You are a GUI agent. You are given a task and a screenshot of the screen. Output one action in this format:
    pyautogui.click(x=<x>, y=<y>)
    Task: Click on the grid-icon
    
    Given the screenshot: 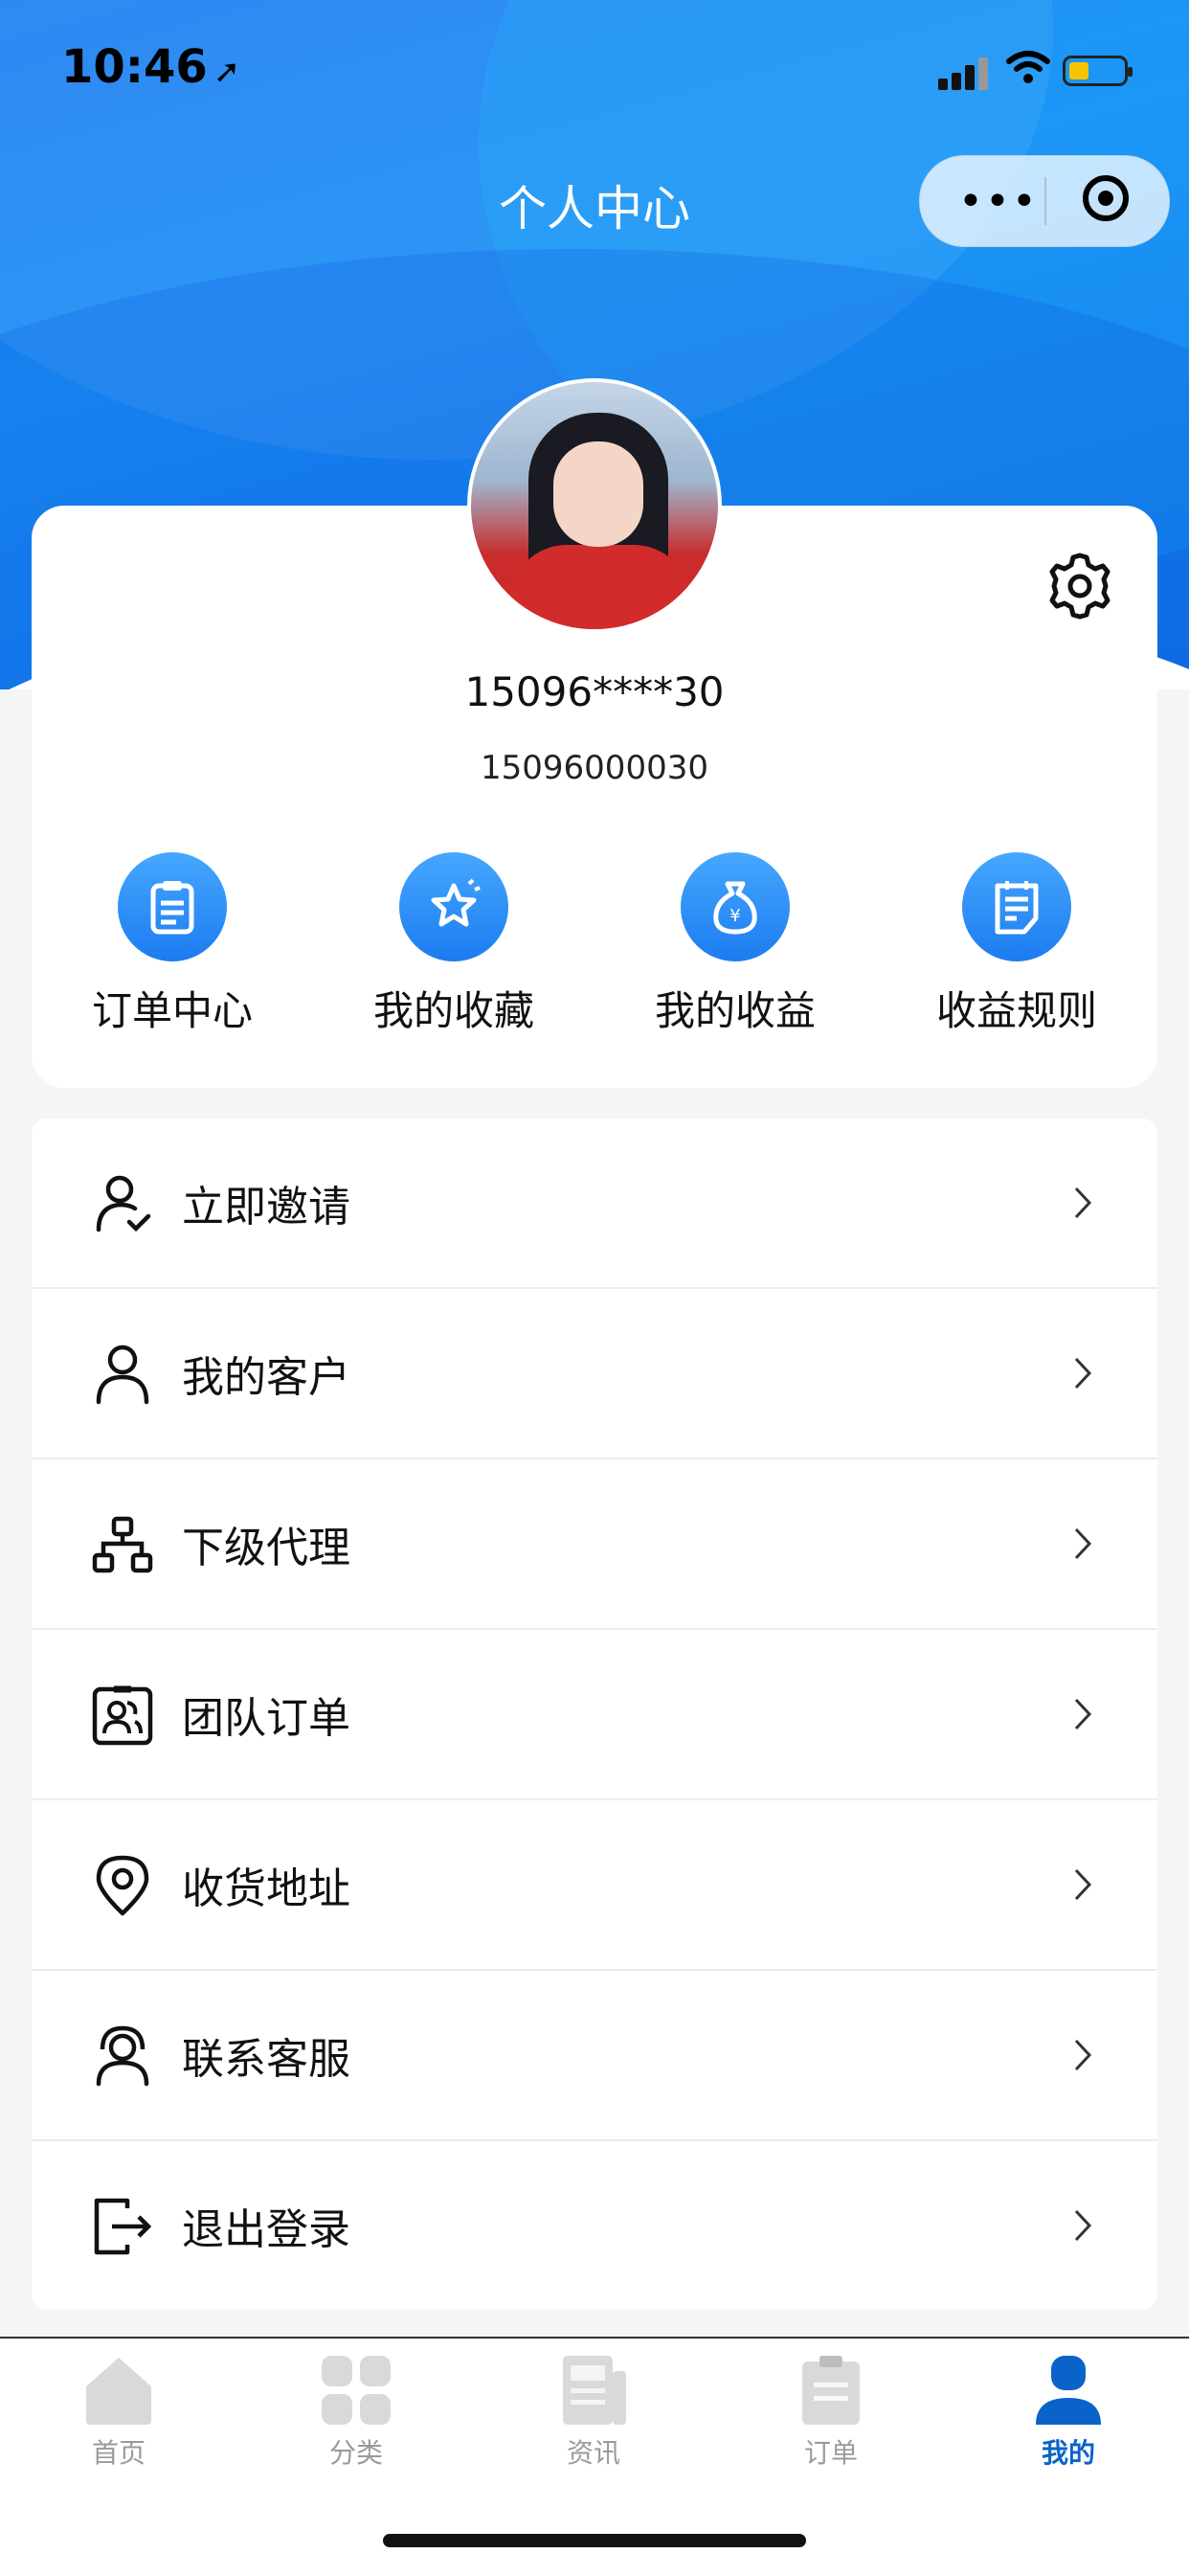 What is the action you would take?
    pyautogui.click(x=356, y=2390)
    